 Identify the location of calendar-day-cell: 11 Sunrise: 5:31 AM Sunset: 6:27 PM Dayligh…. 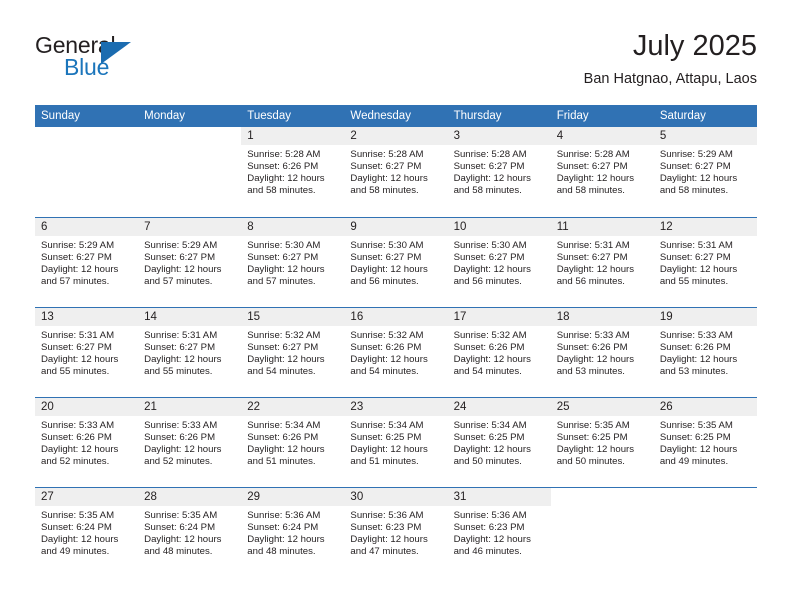
(602, 261).